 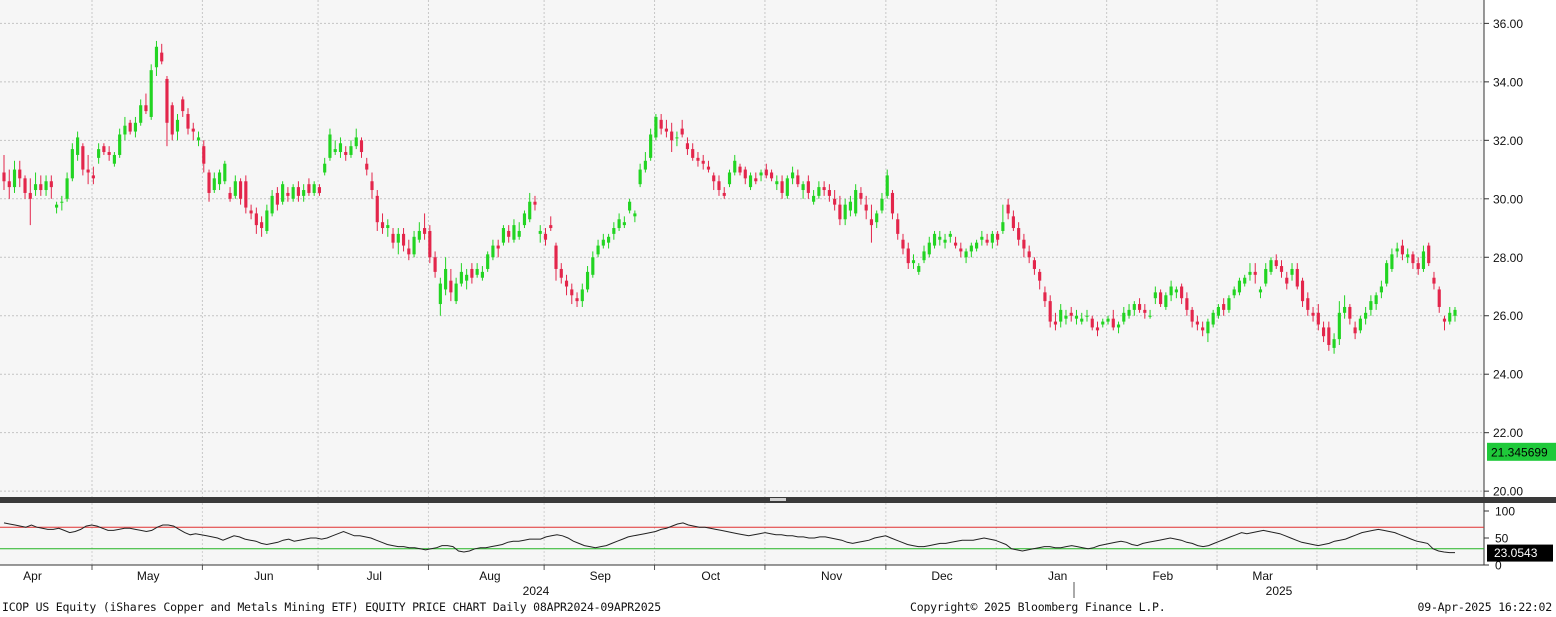 I want to click on rsi-last-marker: 23.0543, so click(x=1520, y=553).